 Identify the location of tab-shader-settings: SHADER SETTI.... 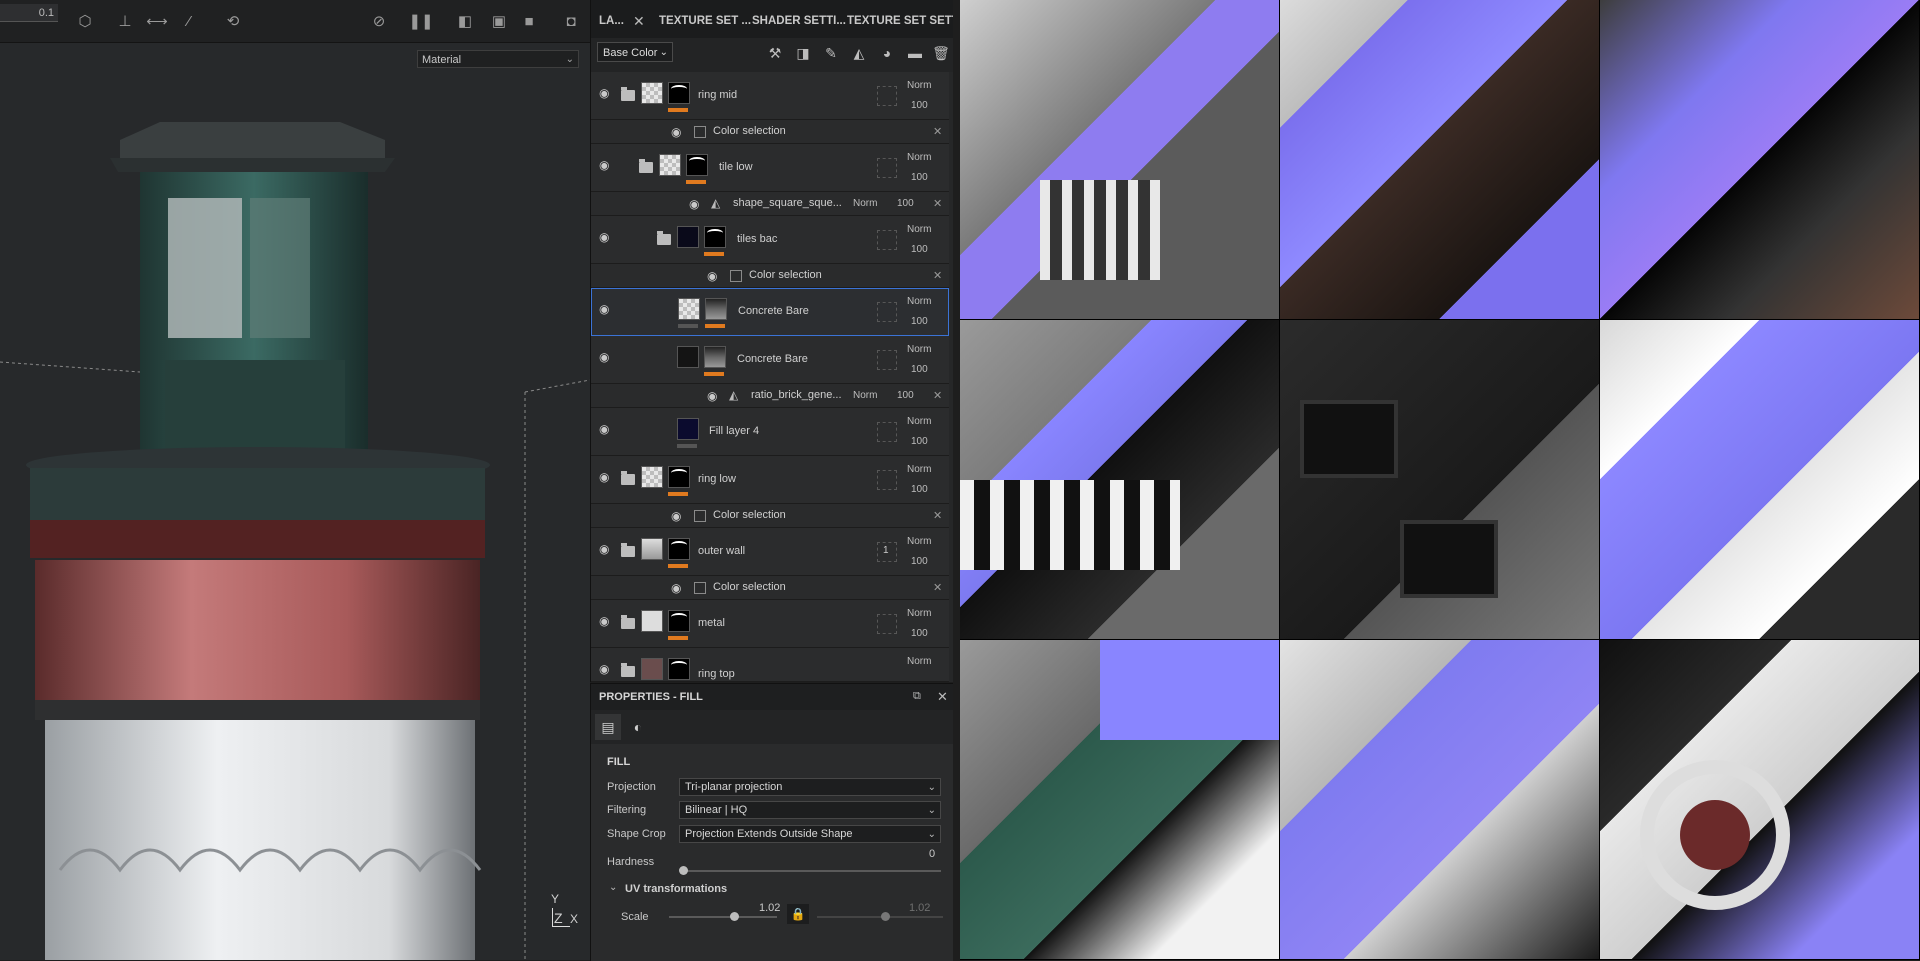
(799, 21).